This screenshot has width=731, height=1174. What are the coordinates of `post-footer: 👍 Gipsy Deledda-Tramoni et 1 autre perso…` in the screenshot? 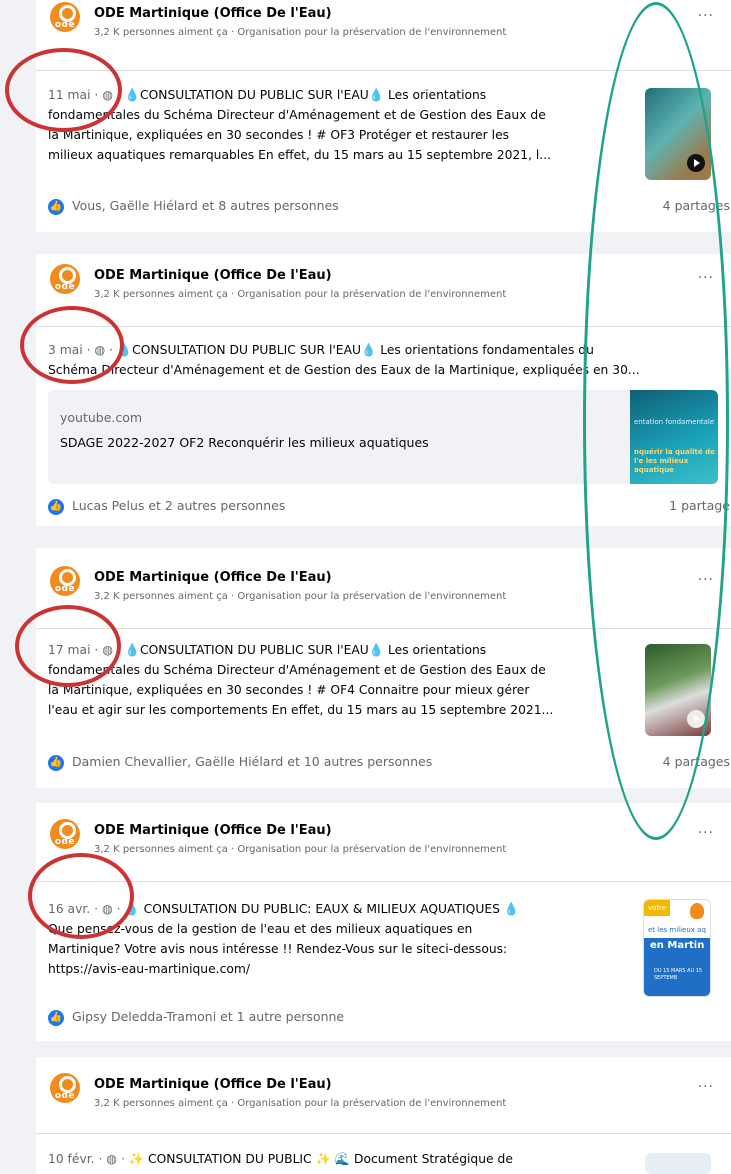 It's located at (383, 1018).